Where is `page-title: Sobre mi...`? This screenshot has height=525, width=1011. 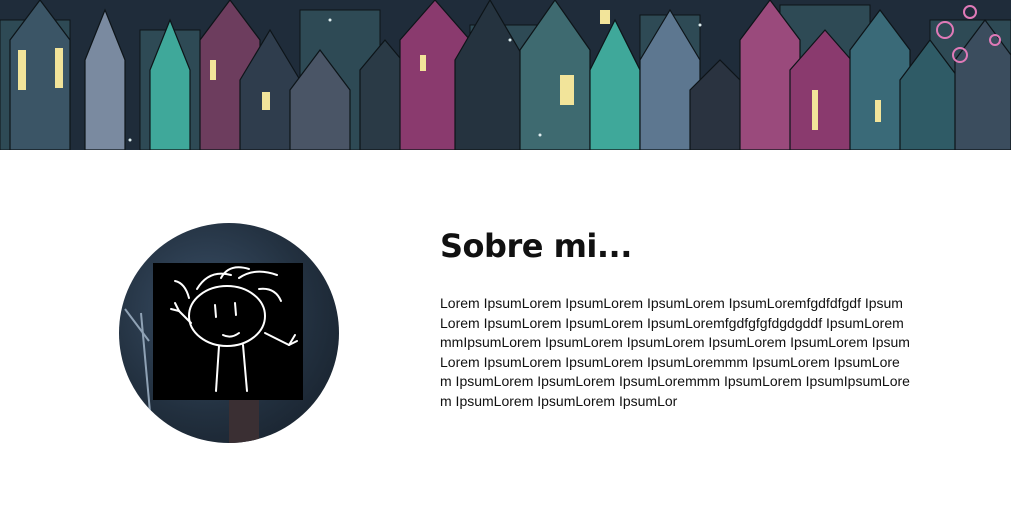 page-title: Sobre mi... is located at coordinates (536, 246).